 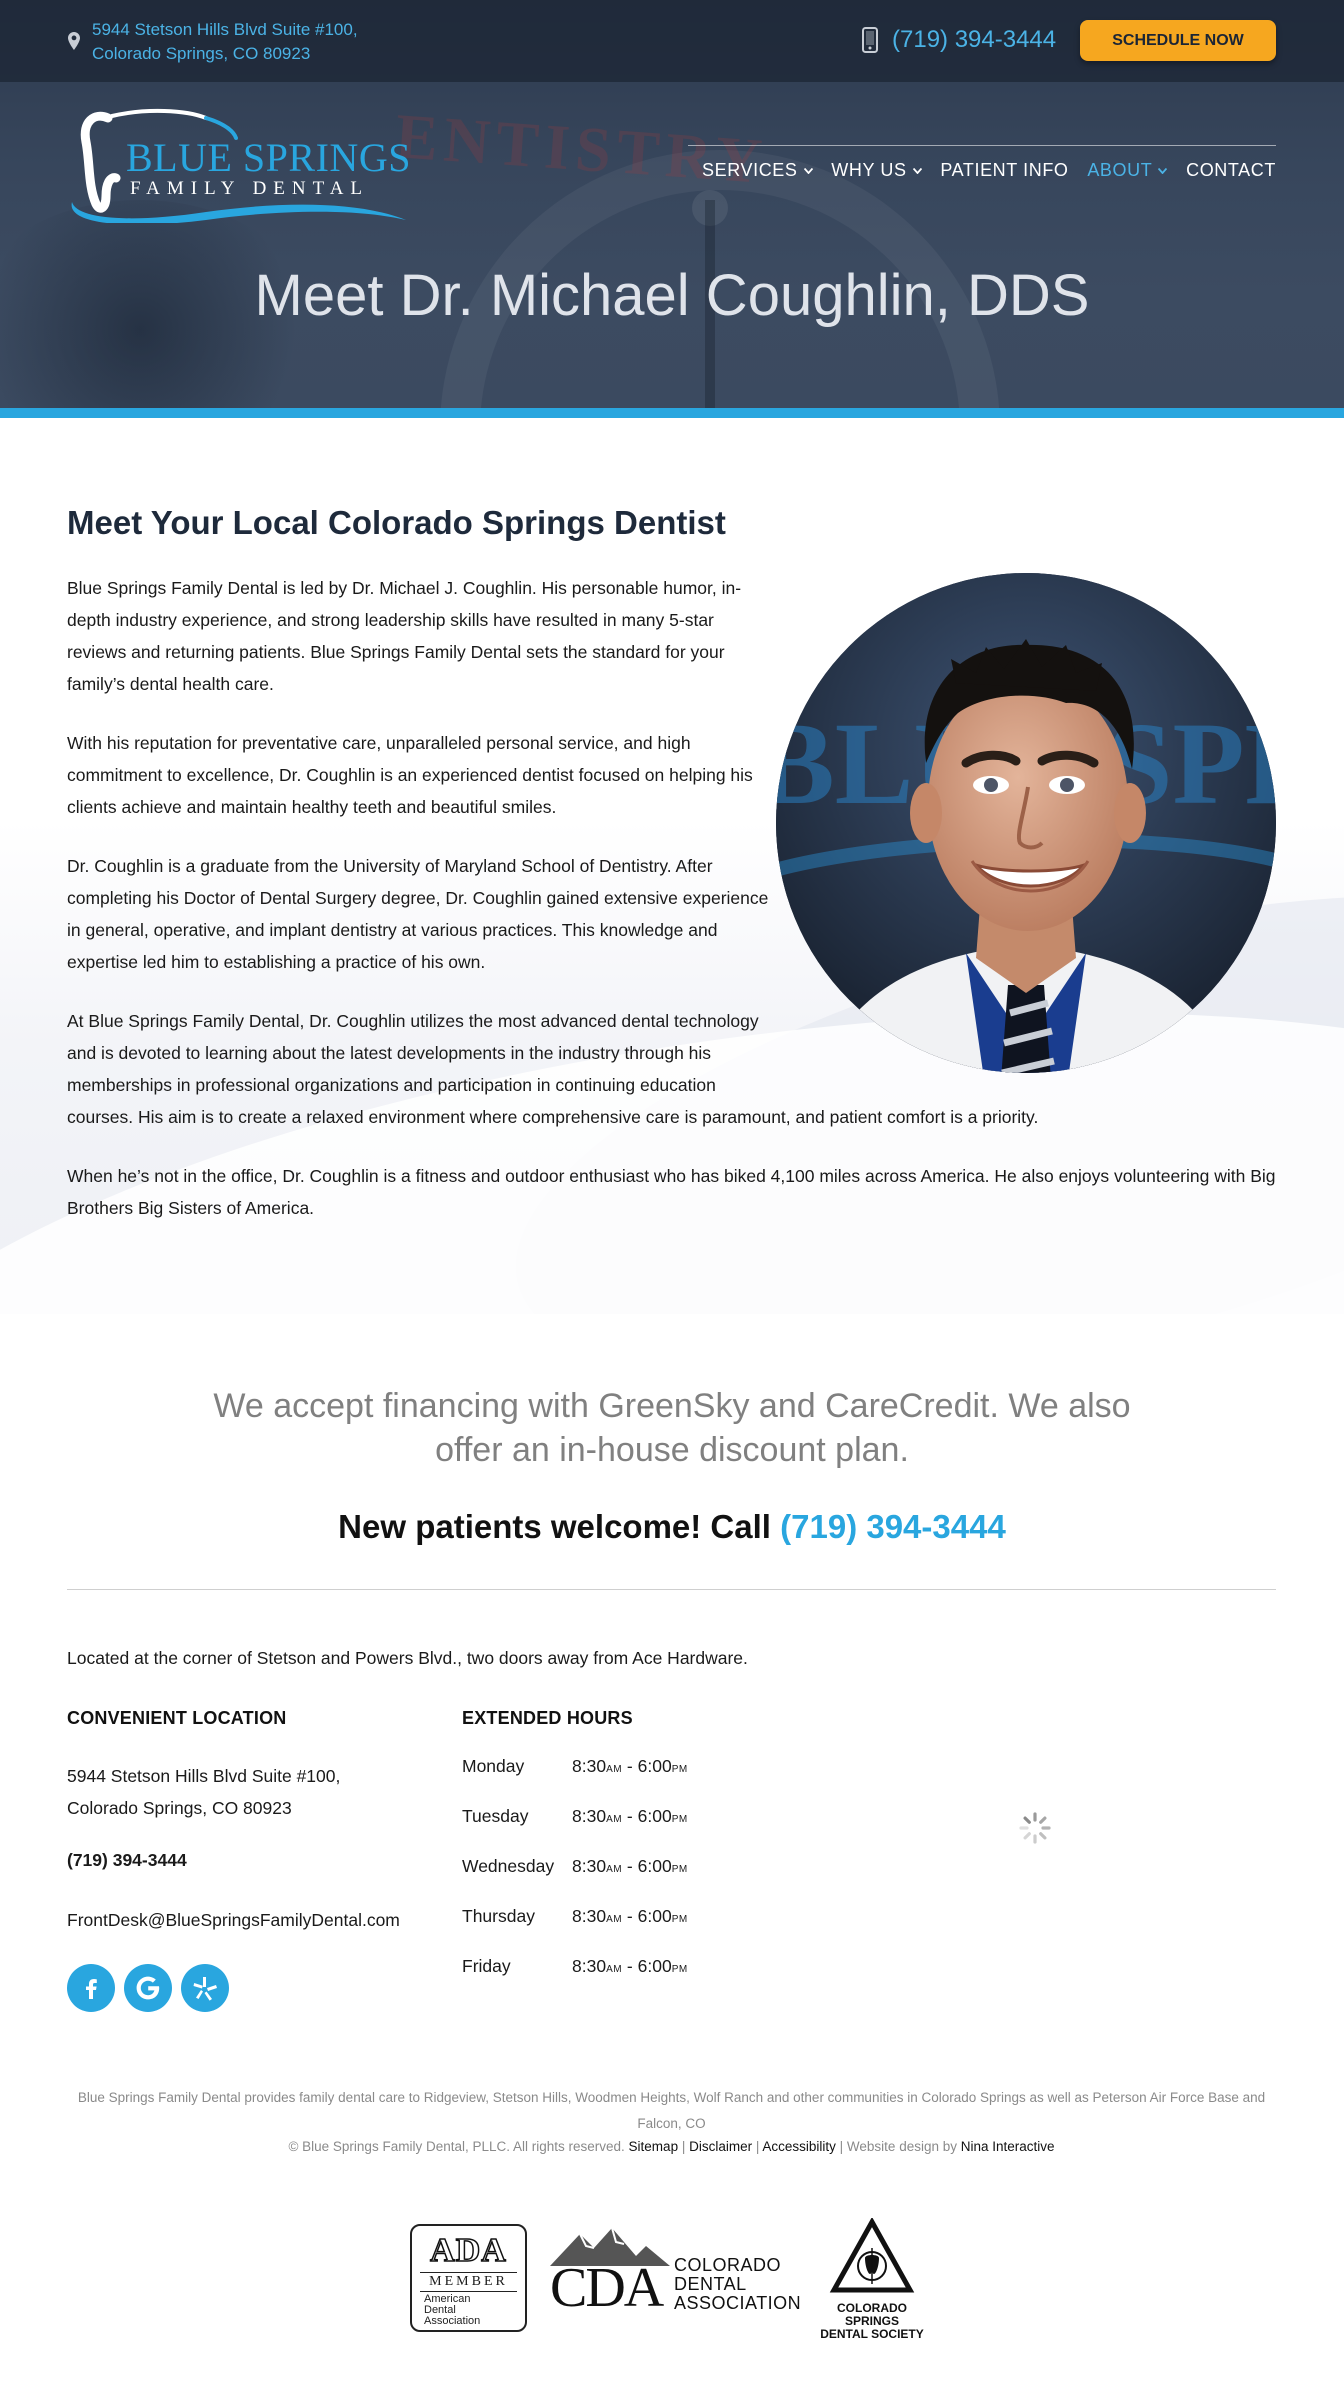 I want to click on dentist-portrait: BLUE SPRINGS, so click(x=1026, y=823).